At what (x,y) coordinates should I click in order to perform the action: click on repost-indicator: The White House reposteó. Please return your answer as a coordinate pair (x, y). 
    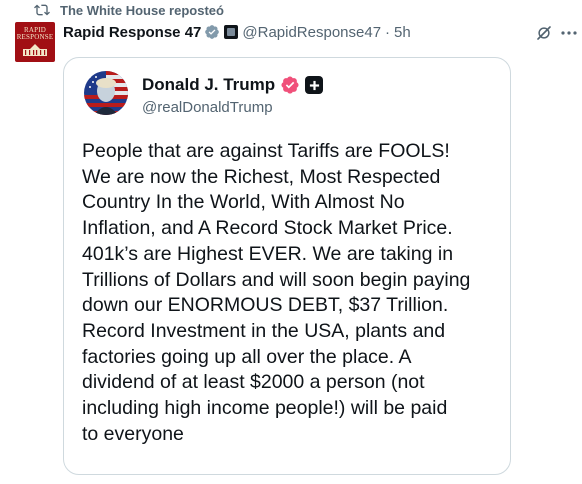
    Looking at the image, I should click on (129, 10).